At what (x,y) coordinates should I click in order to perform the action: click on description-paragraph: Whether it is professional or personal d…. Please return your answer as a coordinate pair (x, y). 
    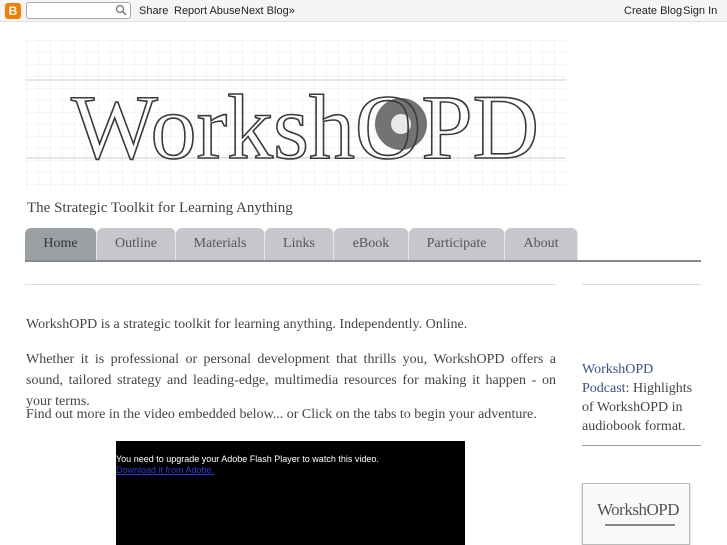
    Looking at the image, I should click on (291, 380).